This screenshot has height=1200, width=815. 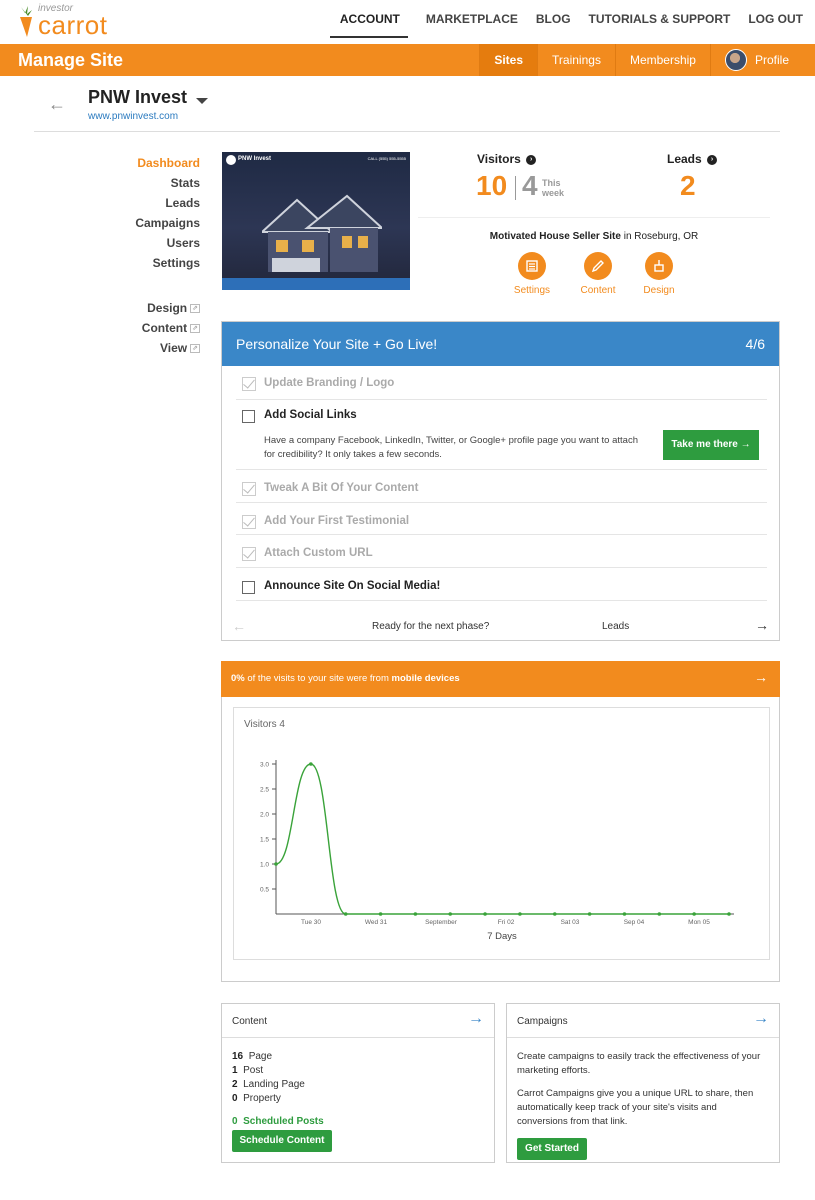 I want to click on nav-account: ACCOUNT, so click(x=368, y=25).